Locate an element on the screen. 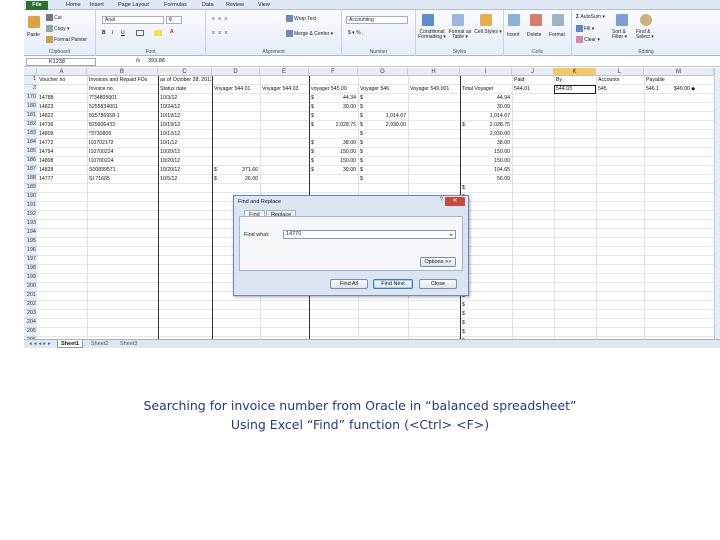 The image size is (720, 540). header-cell: Voyager 544.01 is located at coordinates (236, 89).